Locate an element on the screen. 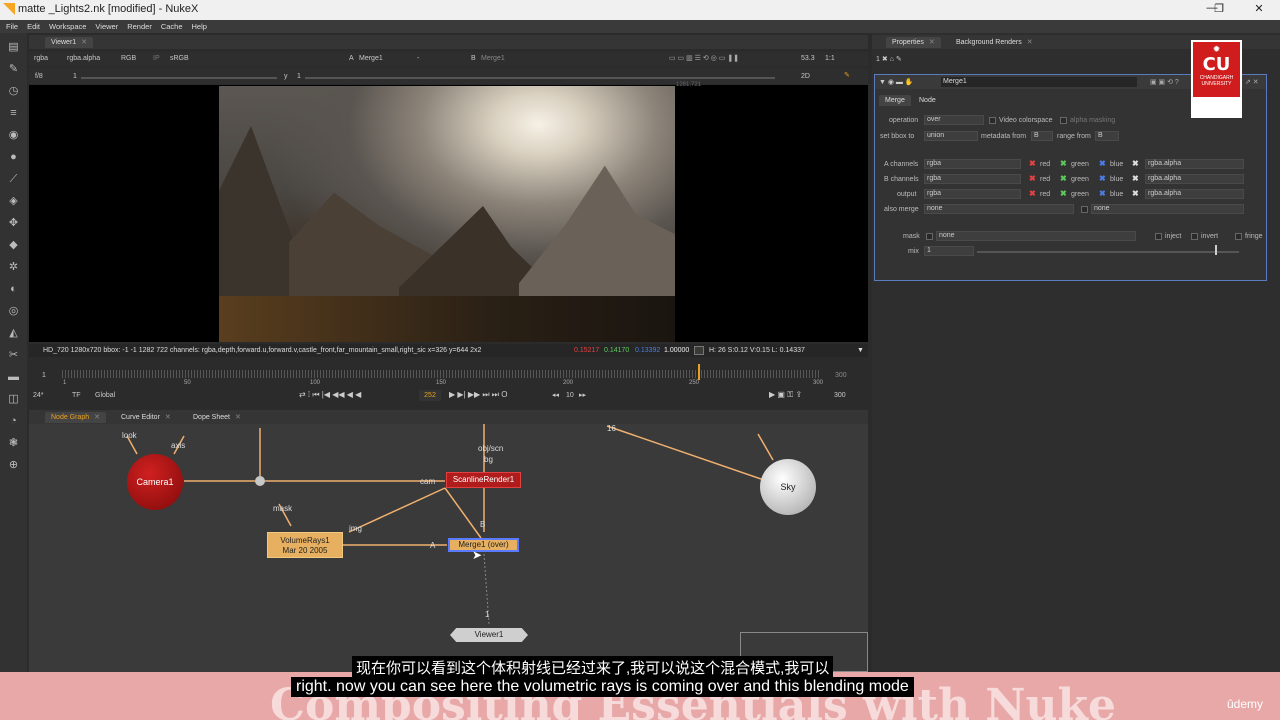 This screenshot has width=1280, height=720. timeline-end-value: 300 is located at coordinates (840, 395).